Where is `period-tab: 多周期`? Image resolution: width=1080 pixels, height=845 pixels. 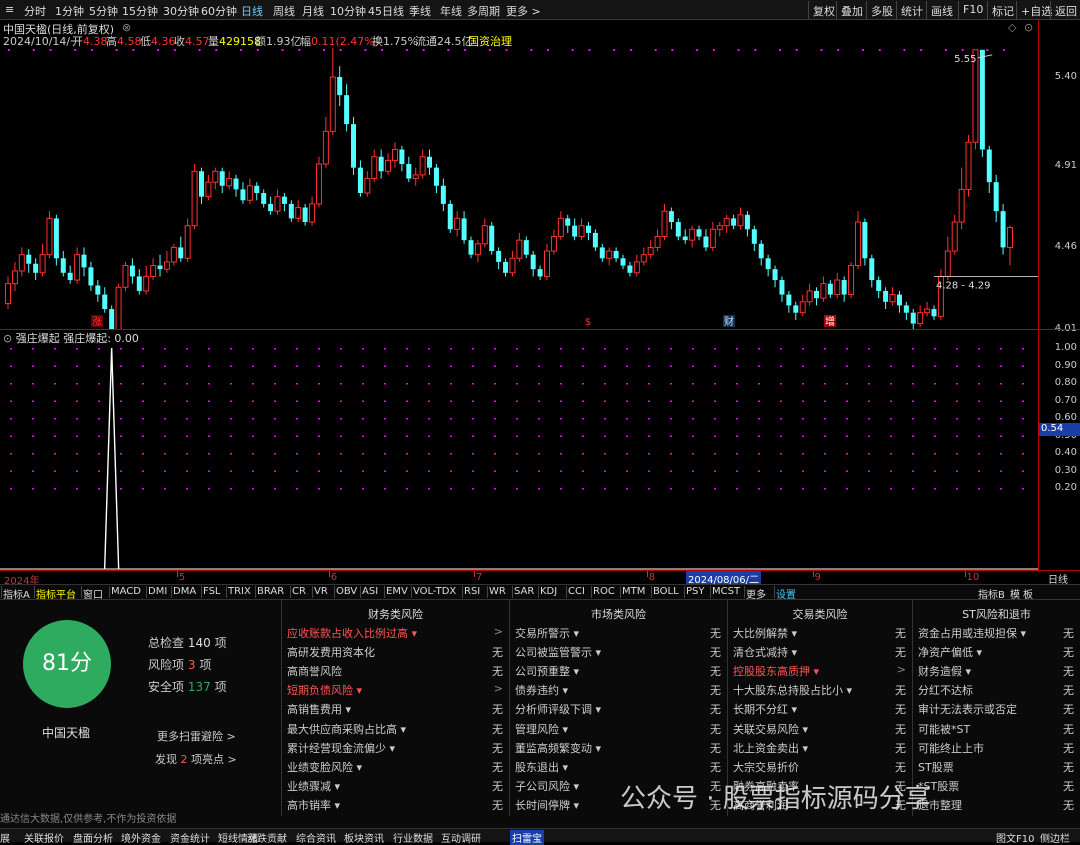 period-tab: 多周期 is located at coordinates (483, 11).